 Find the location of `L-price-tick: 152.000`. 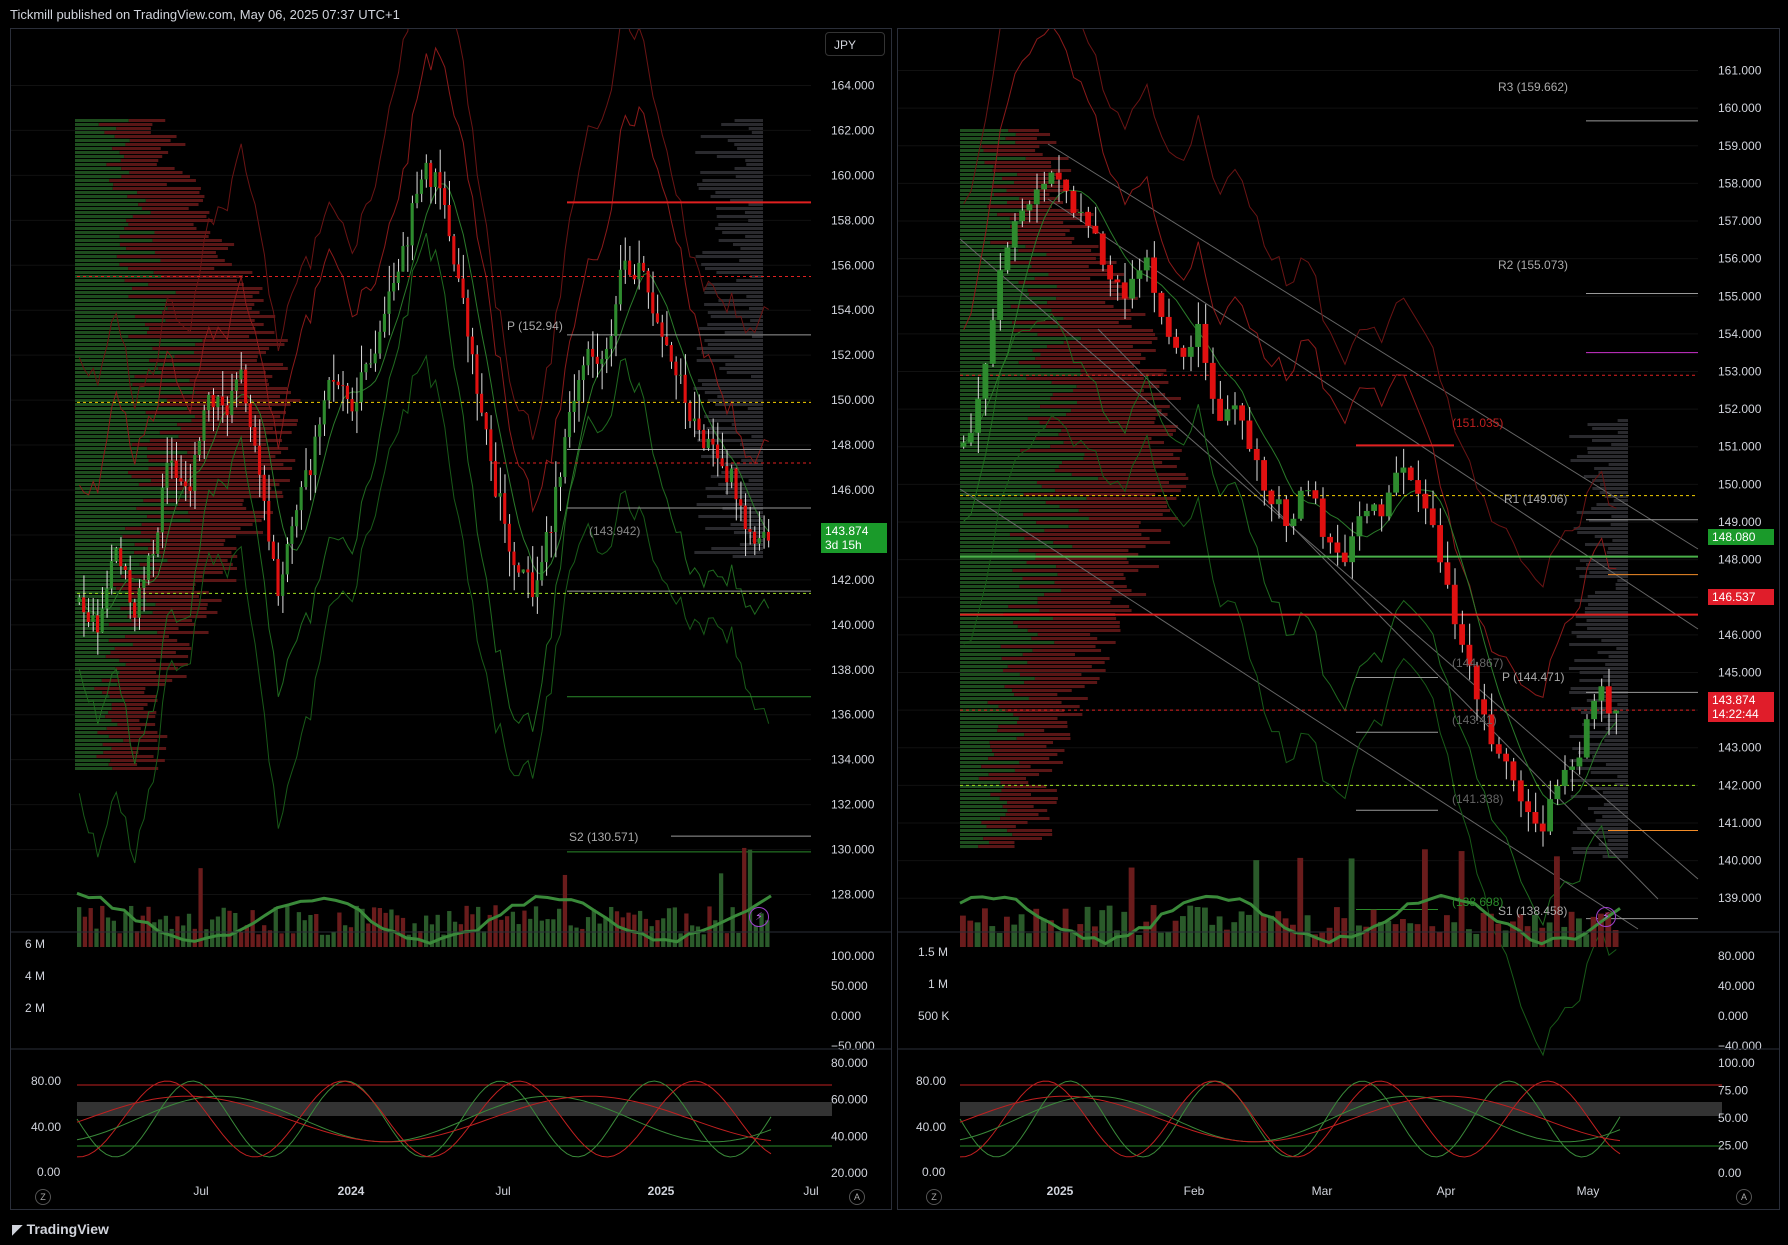

L-price-tick: 152.000 is located at coordinates (853, 355).